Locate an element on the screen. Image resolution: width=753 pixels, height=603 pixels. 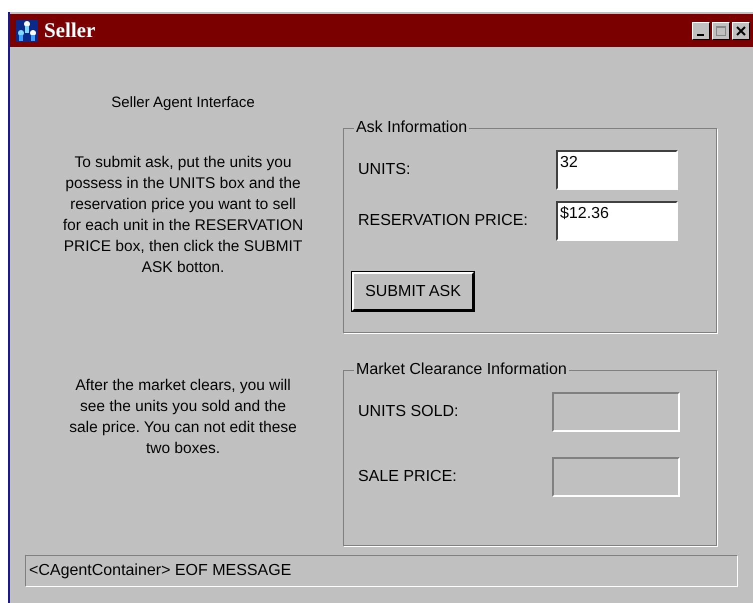
app-icon is located at coordinates (27, 31).